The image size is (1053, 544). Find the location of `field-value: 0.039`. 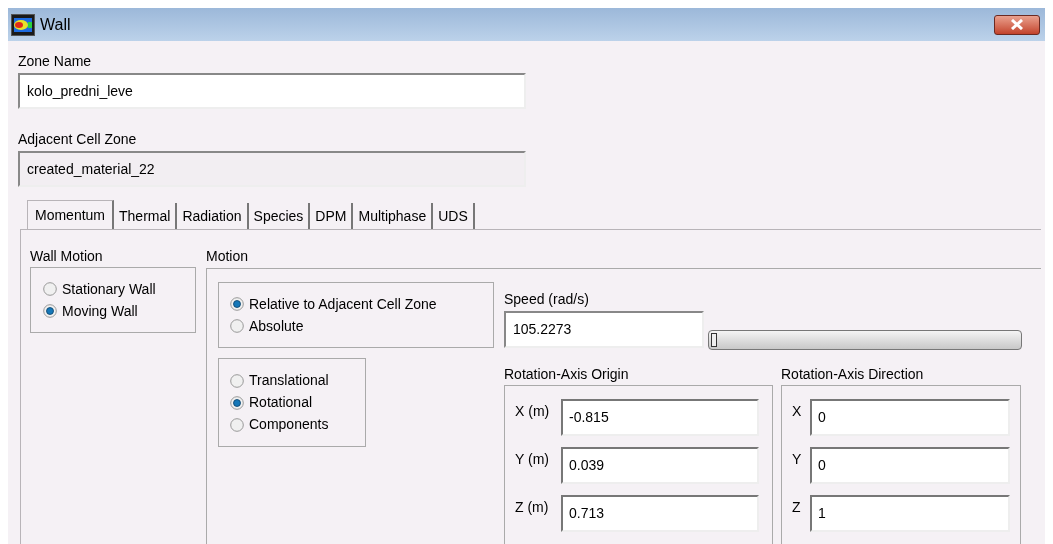

field-value: 0.039 is located at coordinates (587, 465).